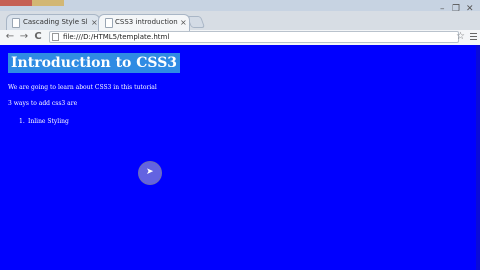 This screenshot has width=480, height=270. Describe the element at coordinates (456, 9) in the screenshot. I see `restore-button: ❐` at that location.